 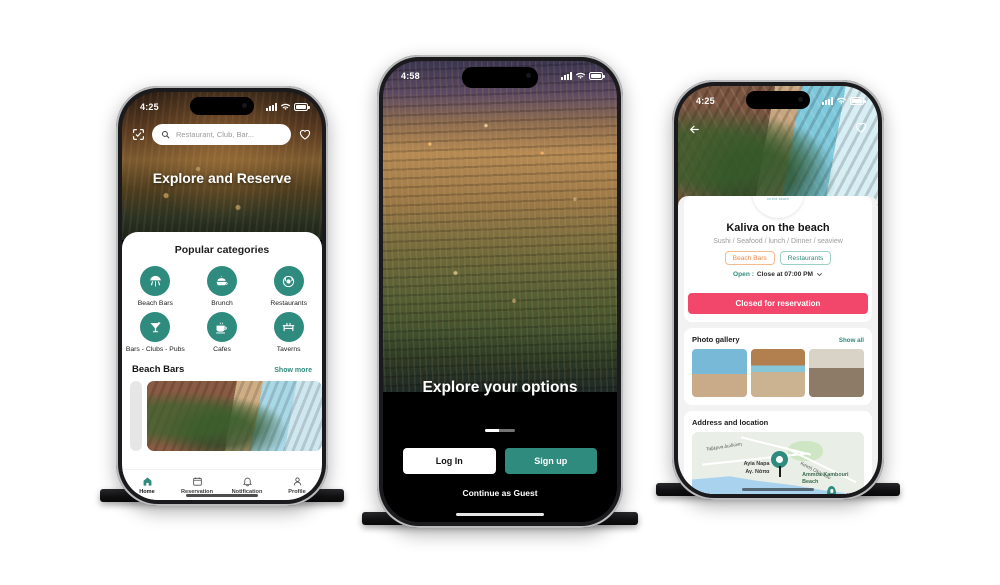 What do you see at coordinates (805, 258) in the screenshot?
I see `tag-restaurants: Restaurants` at bounding box center [805, 258].